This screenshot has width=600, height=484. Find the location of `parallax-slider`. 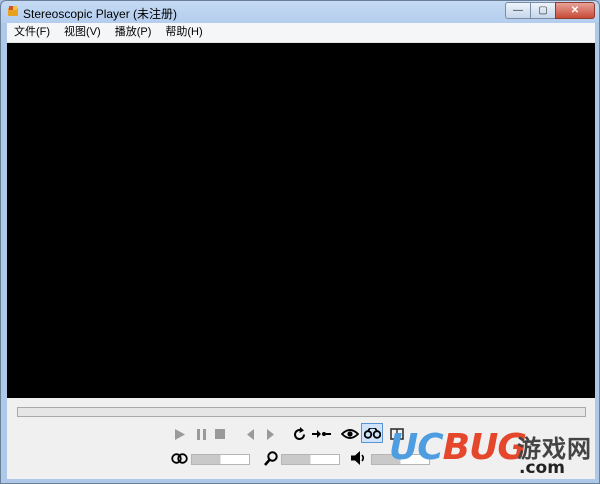

parallax-slider is located at coordinates (220, 459).